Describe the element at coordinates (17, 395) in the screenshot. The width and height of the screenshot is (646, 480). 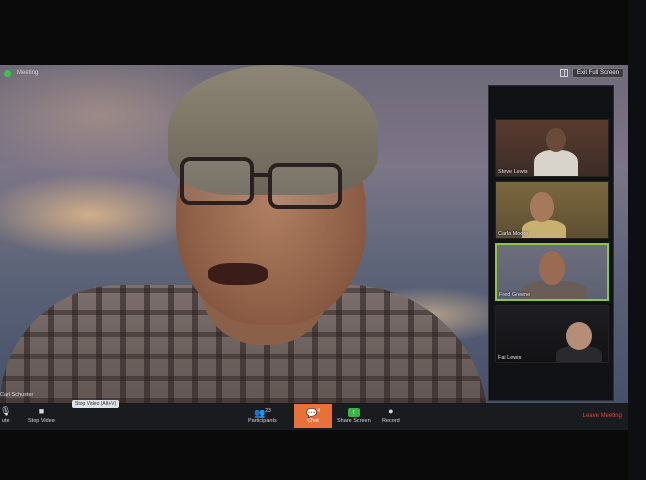
I see `active-speaker-name: Carl Schuster` at that location.